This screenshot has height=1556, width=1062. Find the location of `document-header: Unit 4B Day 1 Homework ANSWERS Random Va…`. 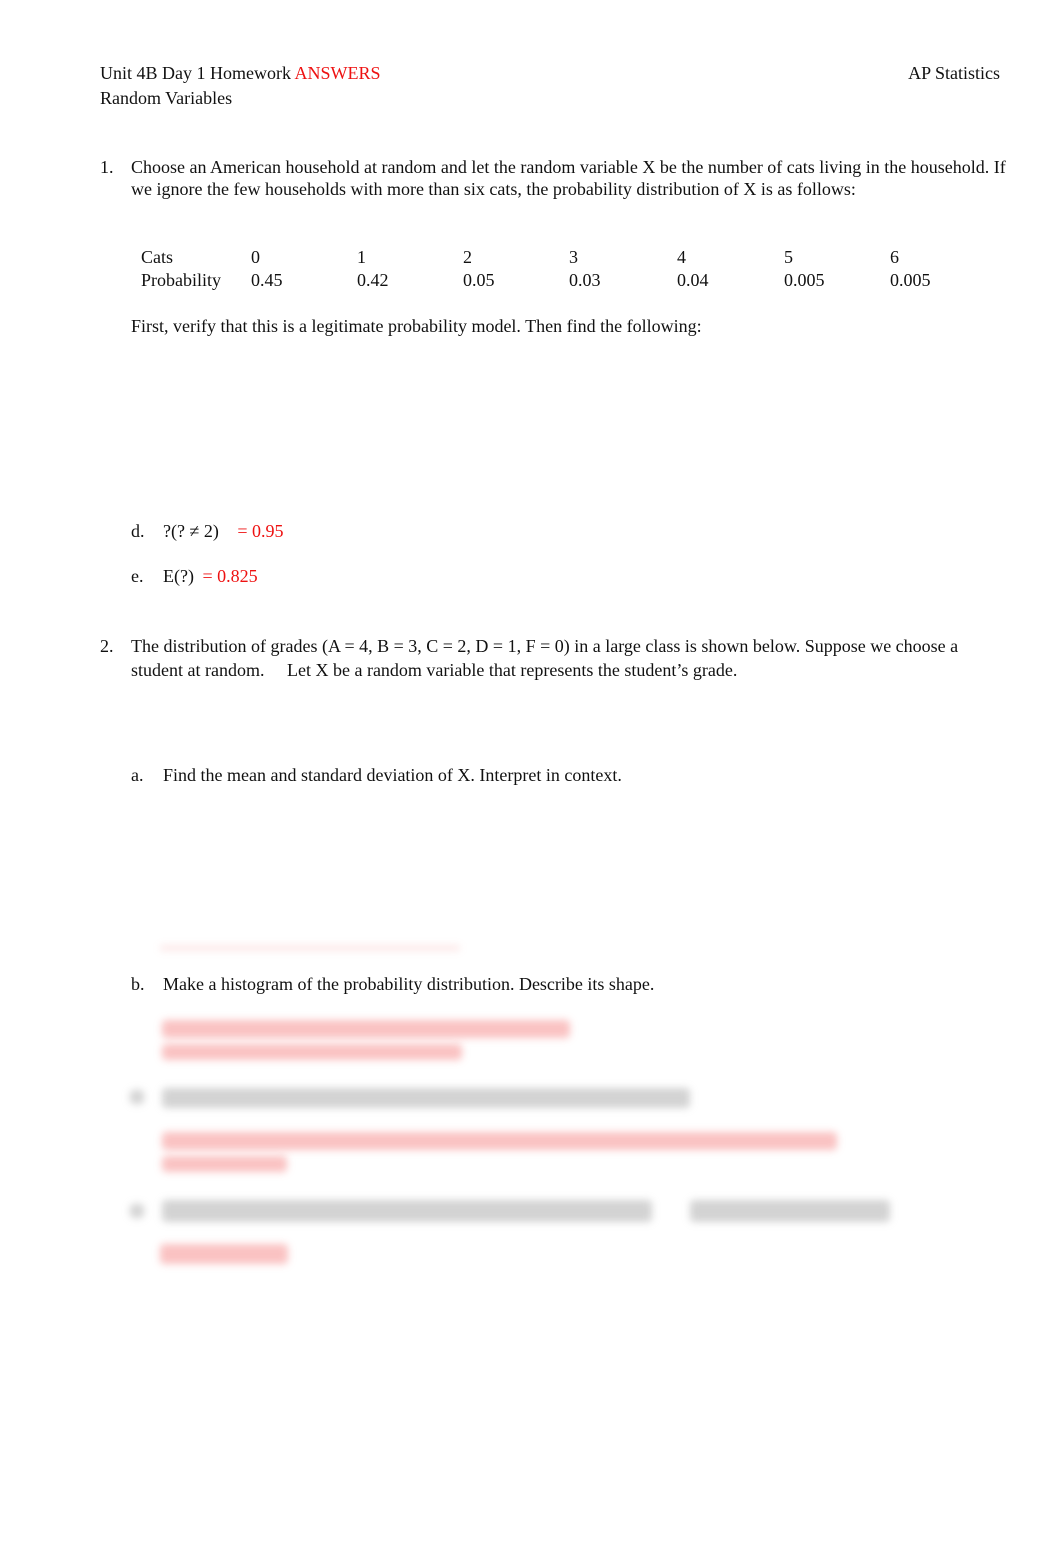

document-header: Unit 4B Day 1 Homework ANSWERS Random Va… is located at coordinates (240, 86).